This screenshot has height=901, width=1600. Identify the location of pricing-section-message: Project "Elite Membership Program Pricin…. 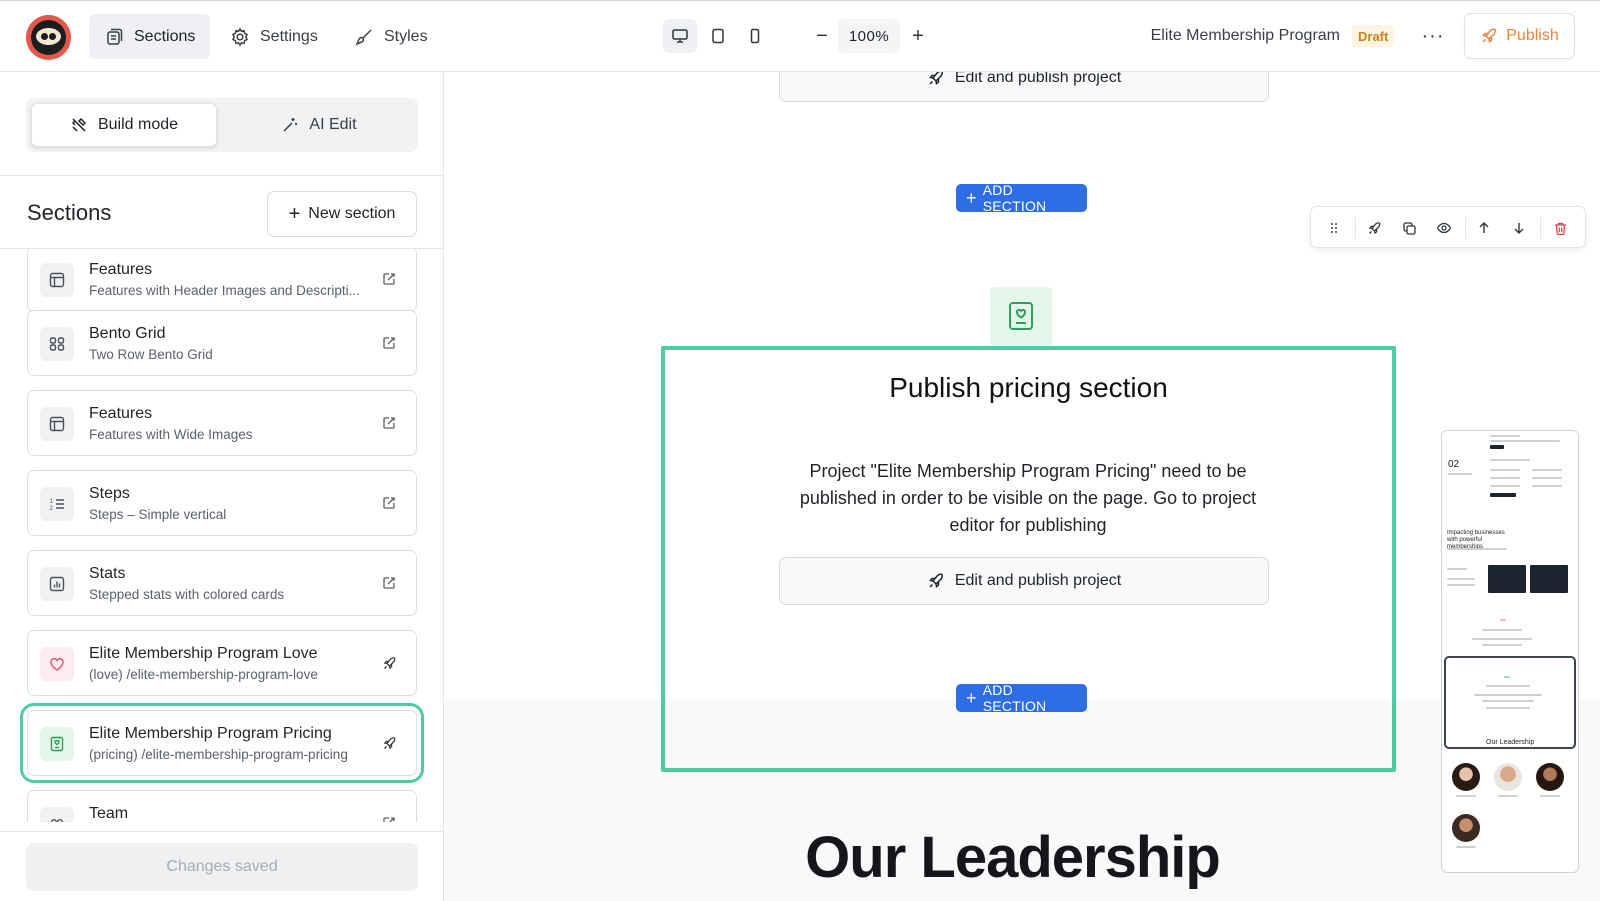
(1028, 498).